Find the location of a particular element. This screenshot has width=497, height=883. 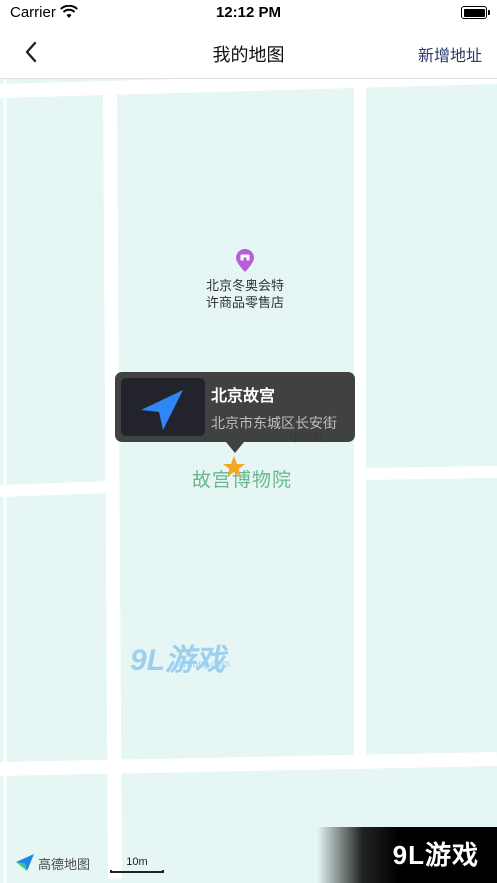

clock: 12:12 PM is located at coordinates (248, 12).